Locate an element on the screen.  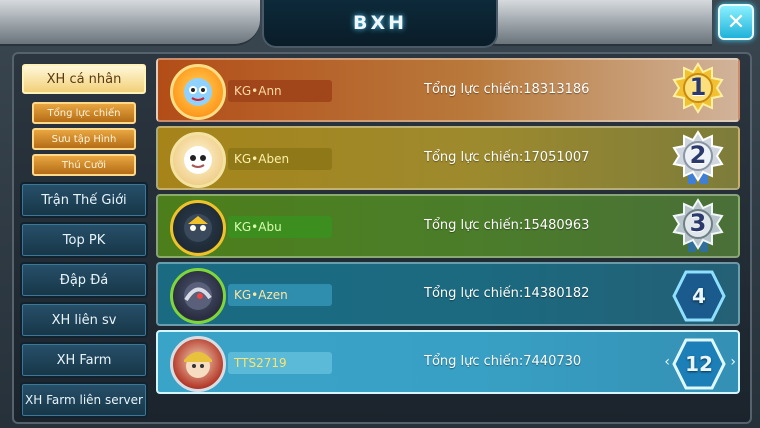
ranking-row-self: TTS2719 Tổng lực chiến:7440730 ‹ 12 › is located at coordinates (448, 362).